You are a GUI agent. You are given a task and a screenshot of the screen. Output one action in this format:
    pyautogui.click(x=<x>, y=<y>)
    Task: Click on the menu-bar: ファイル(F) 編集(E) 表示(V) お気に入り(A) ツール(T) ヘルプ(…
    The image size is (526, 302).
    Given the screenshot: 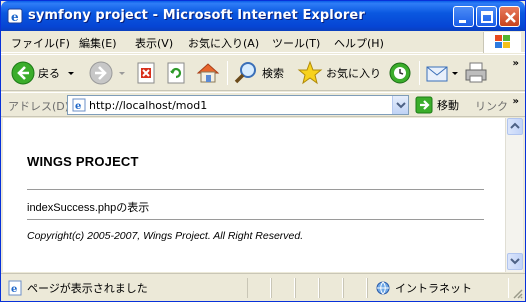 What is the action you would take?
    pyautogui.click(x=263, y=42)
    